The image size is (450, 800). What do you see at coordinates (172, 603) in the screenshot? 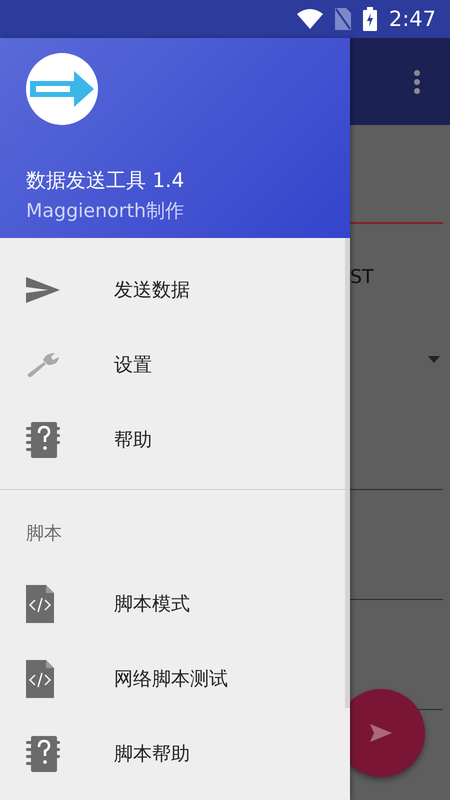
I see `drawer-item: 脚本模式` at bounding box center [172, 603].